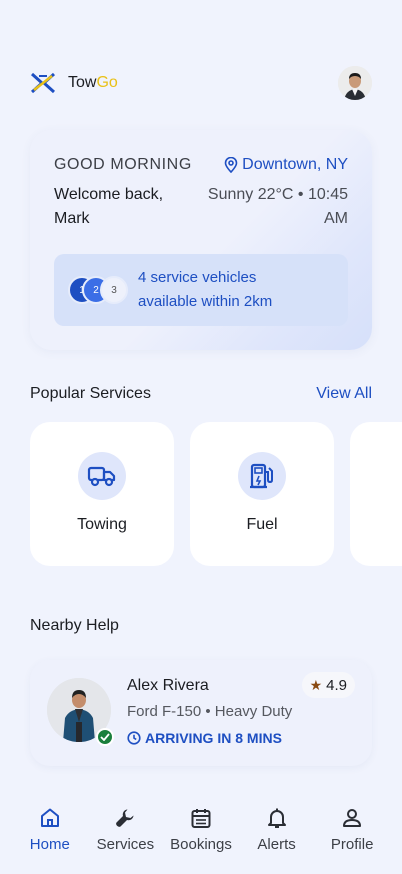  I want to click on brand-name: TowGo, so click(93, 83).